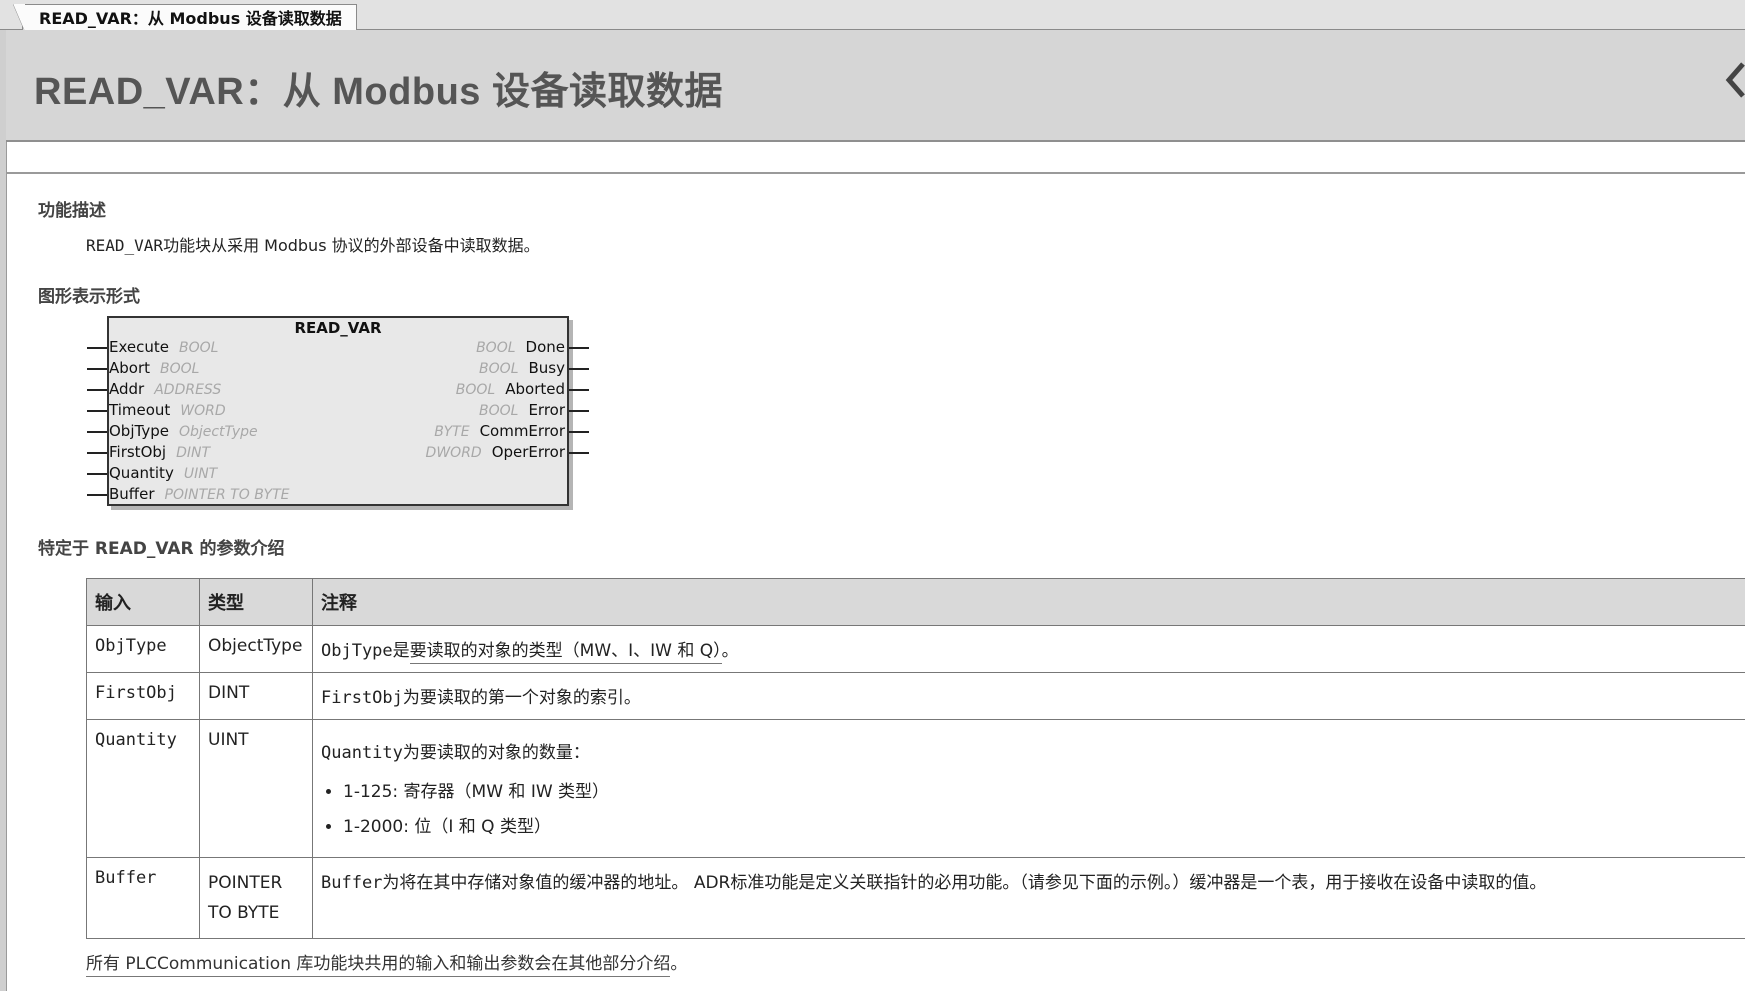 This screenshot has width=1745, height=991. I want to click on note-text: 为要读取的第一个对象的索引。, so click(521, 698).